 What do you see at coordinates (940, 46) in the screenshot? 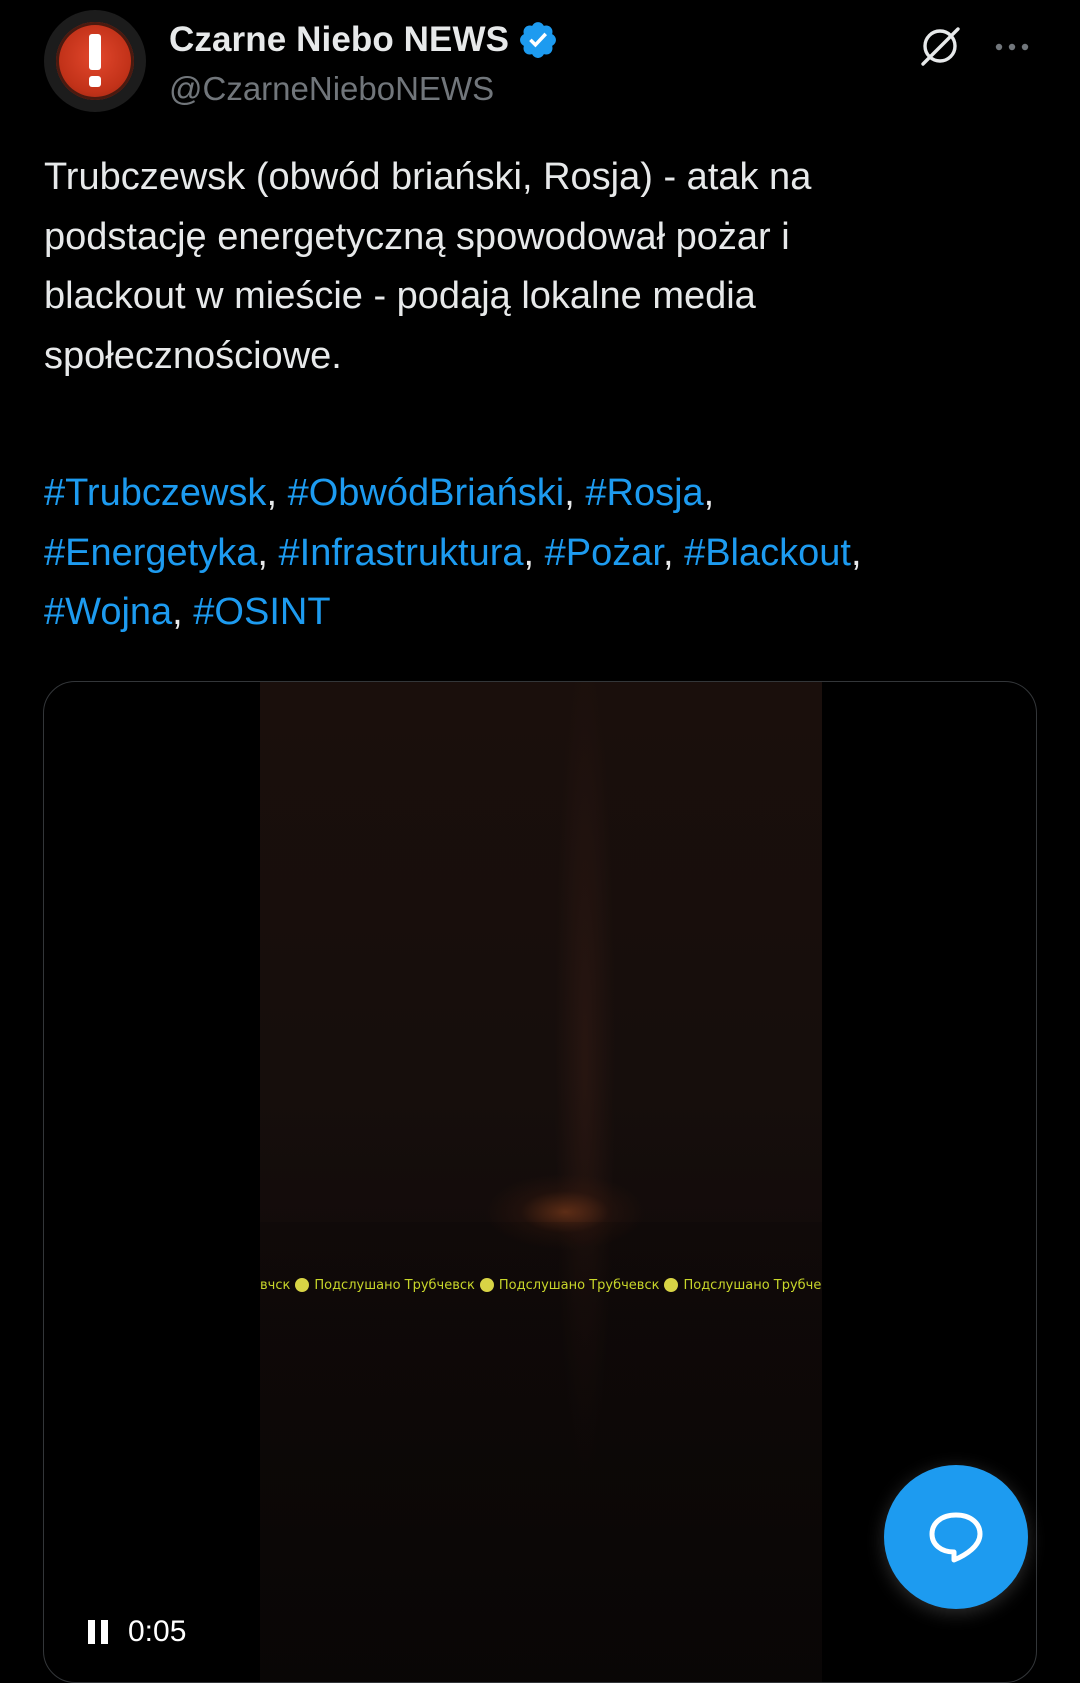
I see `grok-icon` at bounding box center [940, 46].